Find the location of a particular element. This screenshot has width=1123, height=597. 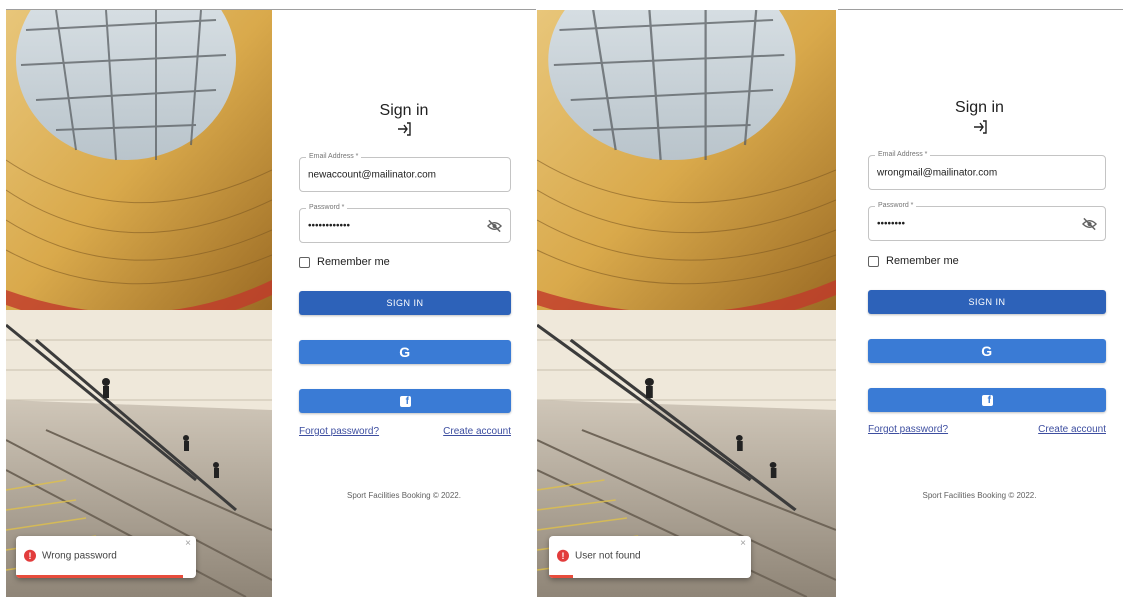

email-field: Email Address * wrongmail@mailinator.com is located at coordinates (987, 170).